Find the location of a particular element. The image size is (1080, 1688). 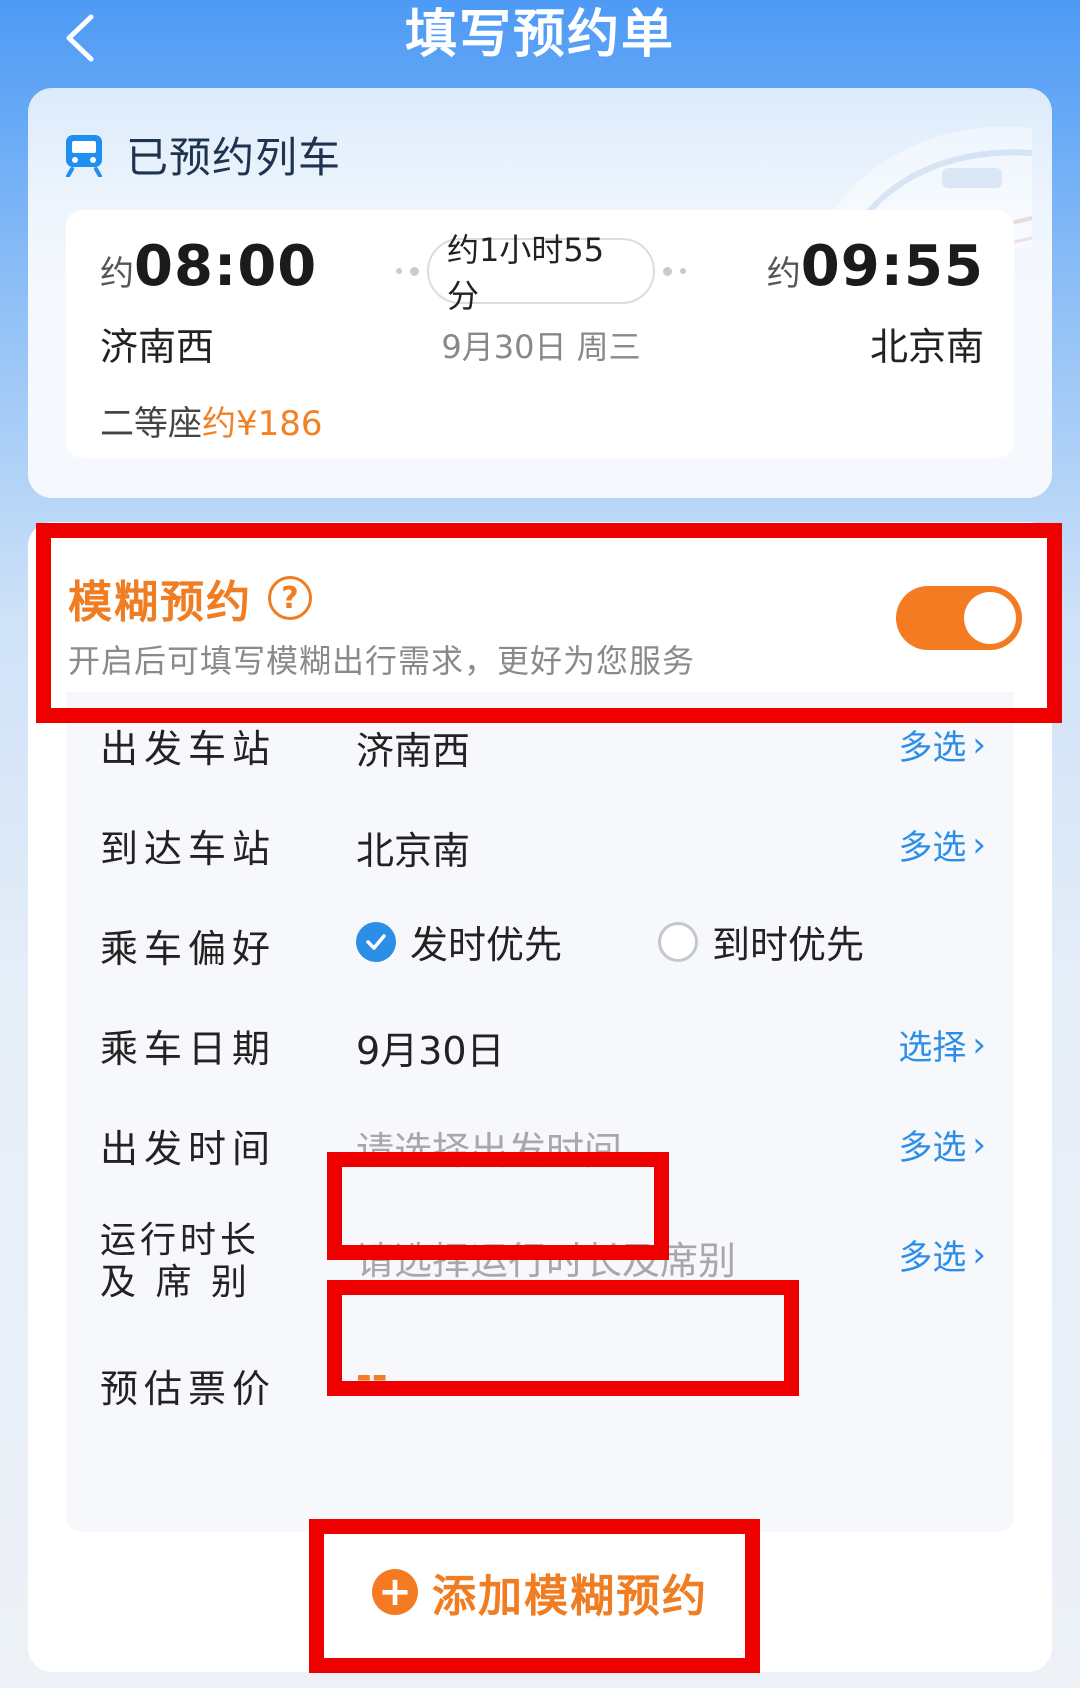

question-circle-icon: ? is located at coordinates (290, 598).